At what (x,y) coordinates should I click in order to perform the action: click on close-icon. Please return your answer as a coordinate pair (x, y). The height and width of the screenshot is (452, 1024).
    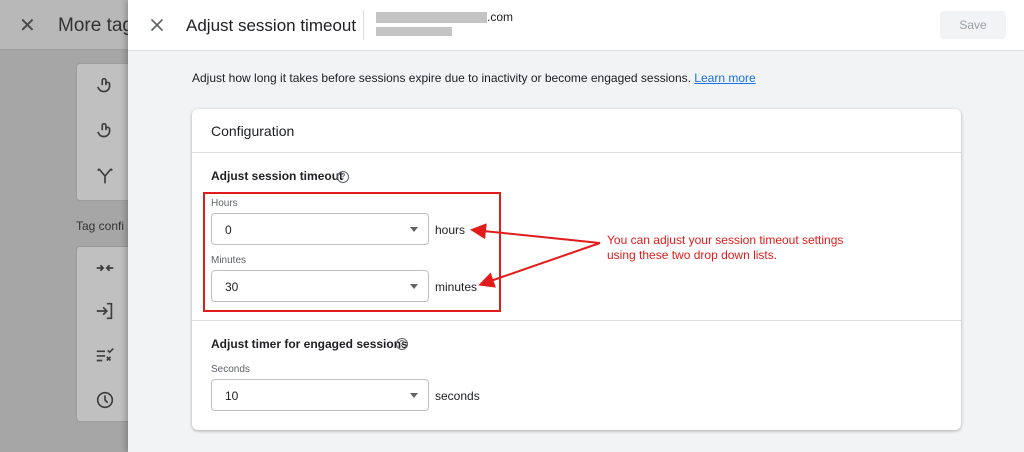
    Looking at the image, I should click on (157, 25).